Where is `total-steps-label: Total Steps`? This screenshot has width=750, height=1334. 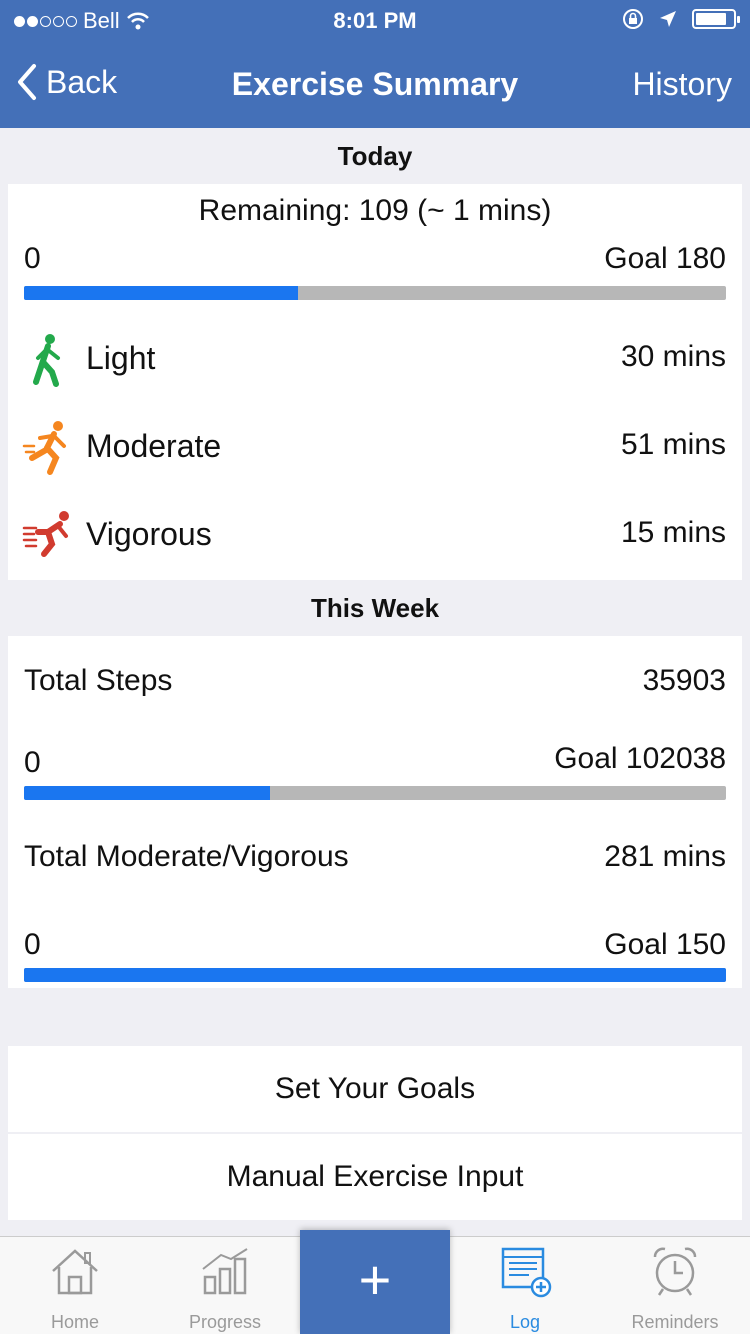 total-steps-label: Total Steps is located at coordinates (98, 680).